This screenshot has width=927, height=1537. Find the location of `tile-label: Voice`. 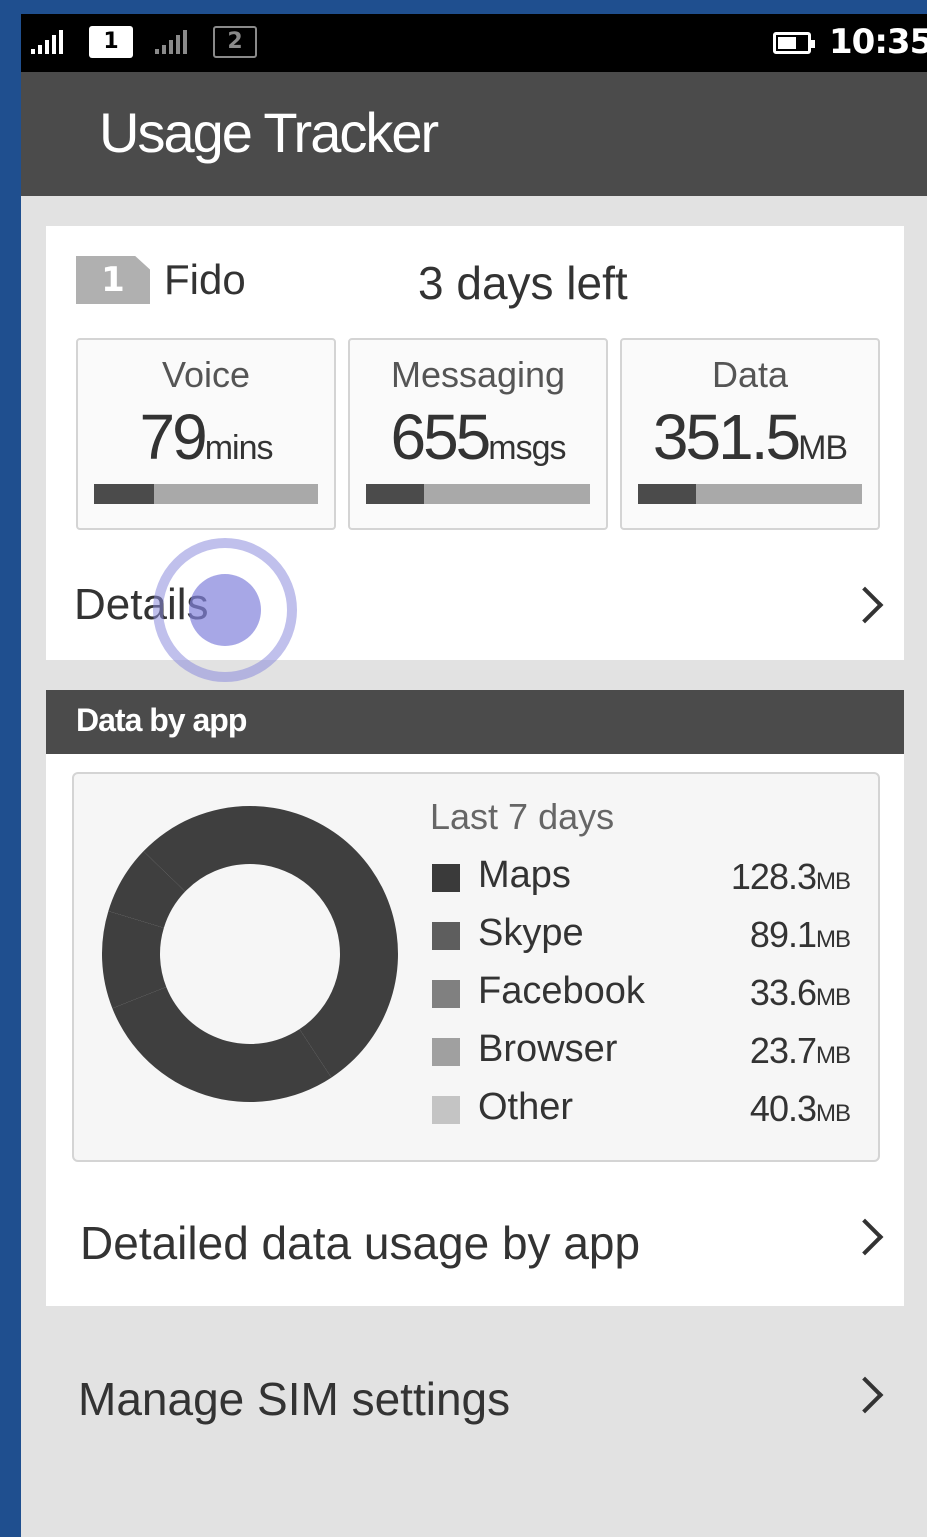

tile-label: Voice is located at coordinates (206, 374).